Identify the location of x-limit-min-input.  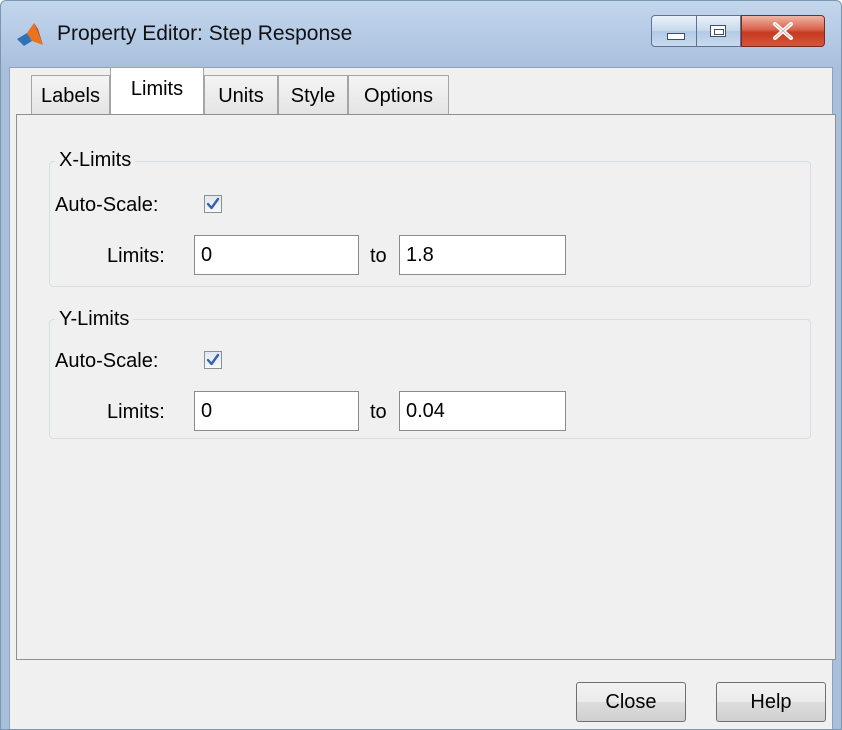
(276, 255).